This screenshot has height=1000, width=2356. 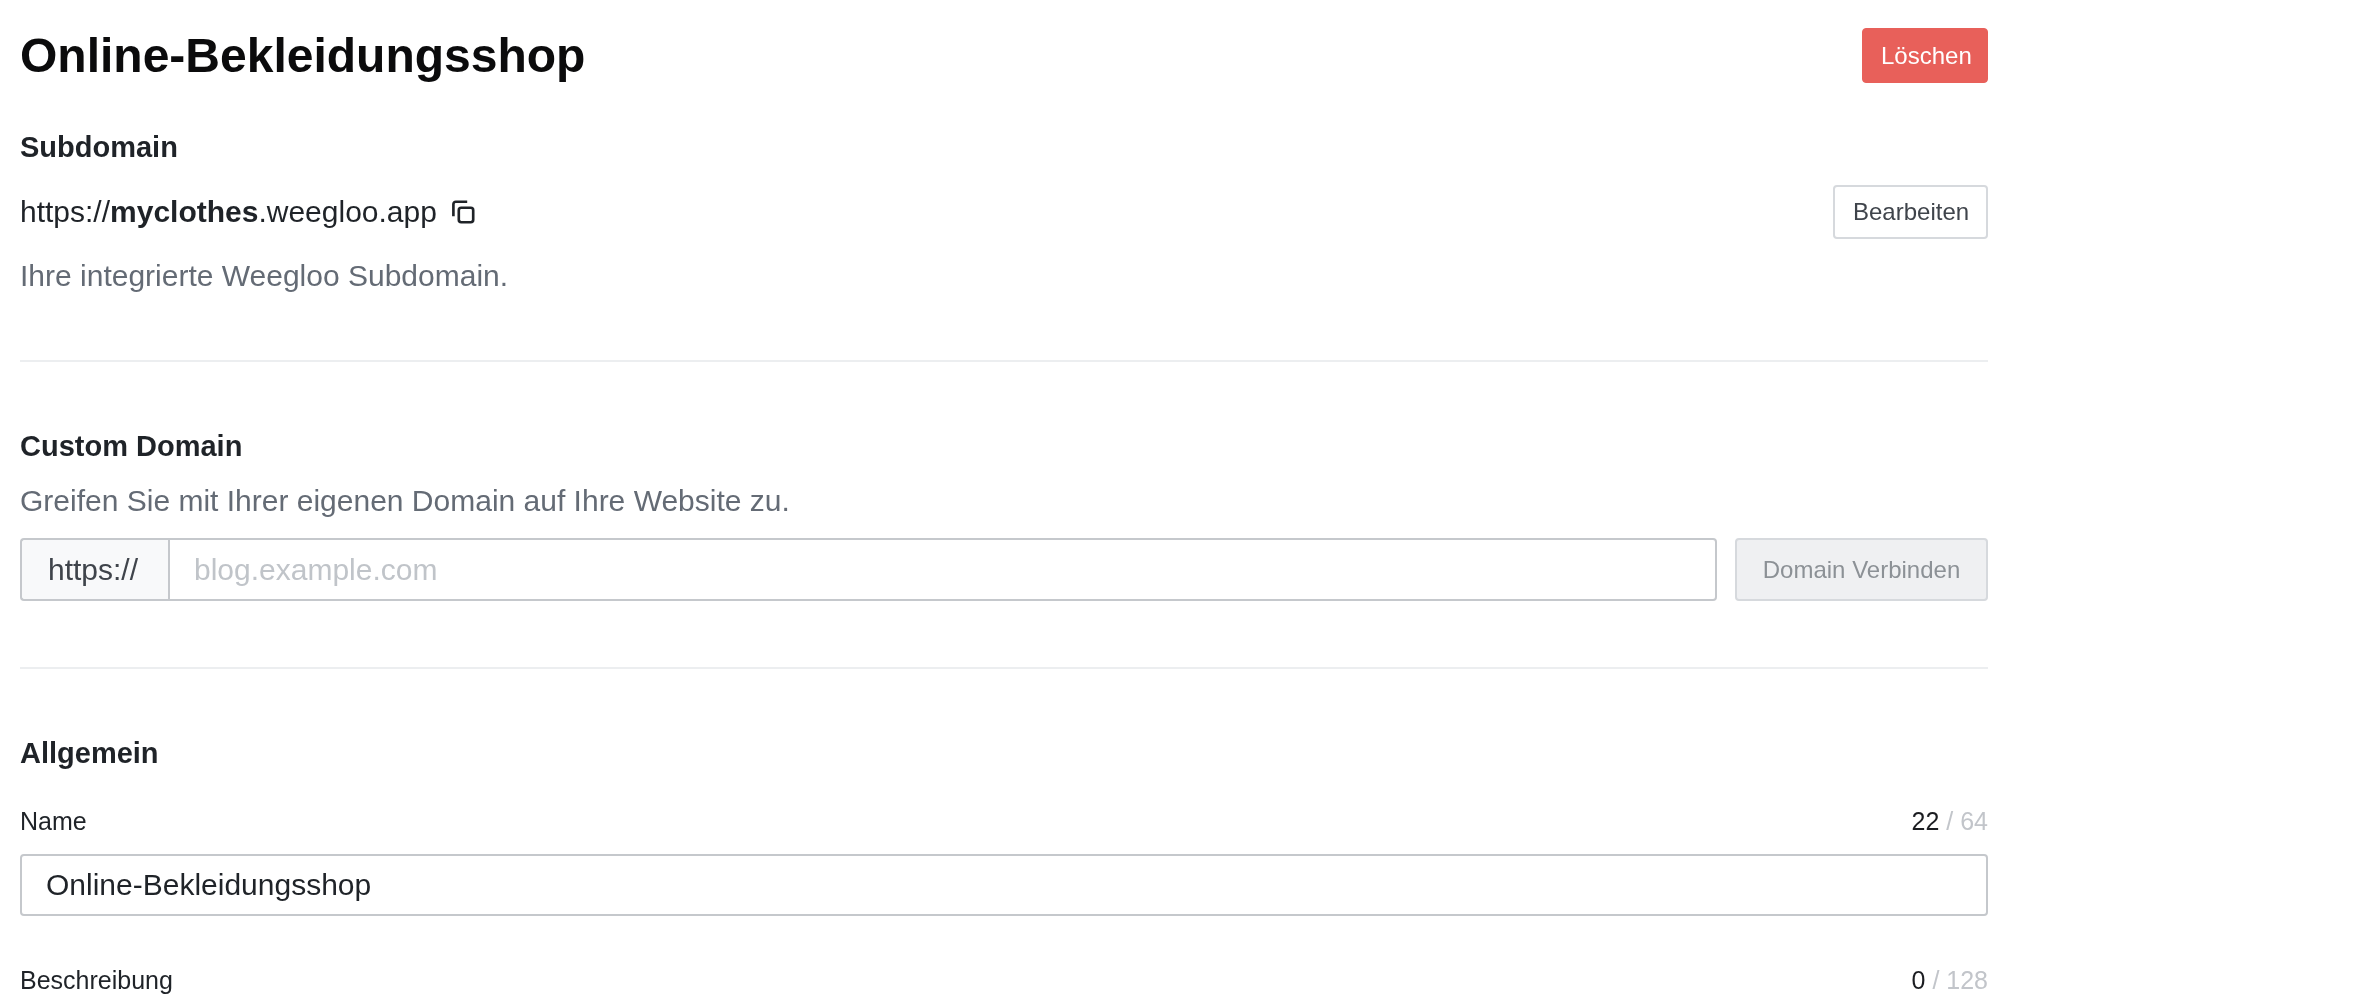 I want to click on copy-icon, so click(x=462, y=212).